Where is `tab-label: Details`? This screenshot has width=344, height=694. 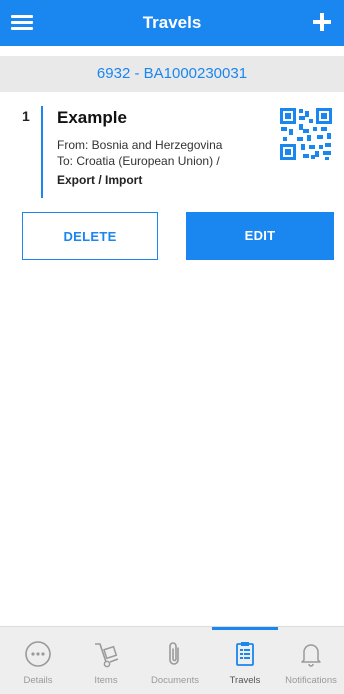 tab-label: Details is located at coordinates (38, 680).